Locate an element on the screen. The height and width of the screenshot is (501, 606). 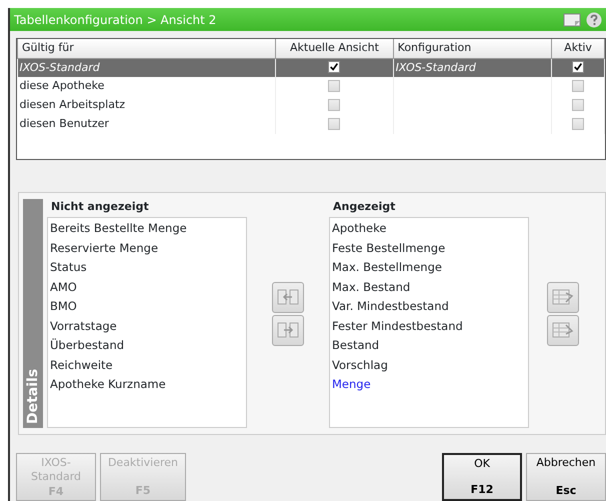
list-item: AMO is located at coordinates (147, 288).